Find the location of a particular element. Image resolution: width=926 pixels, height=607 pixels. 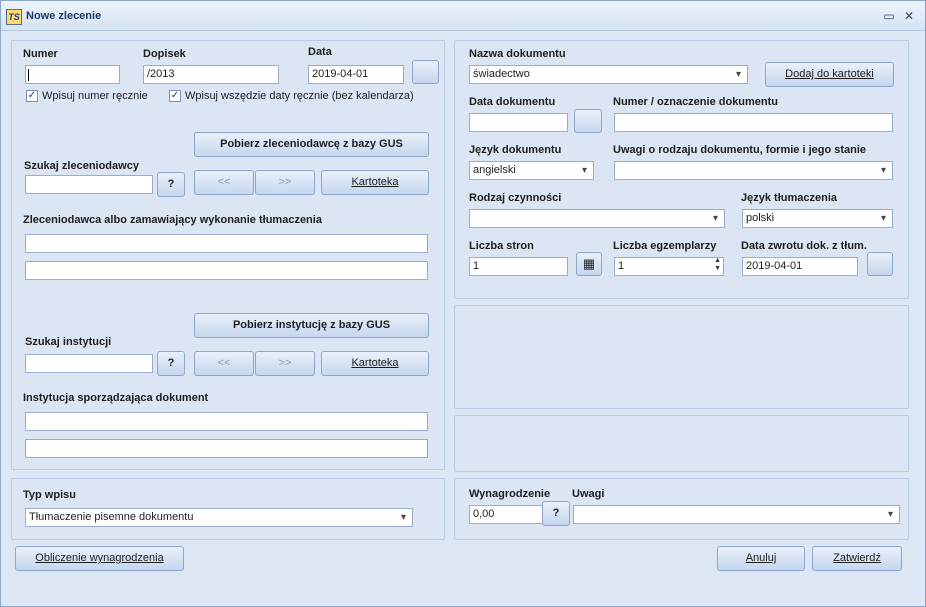

szukaj-zleceniodawcy-label: Szukaj zleceniodawcy is located at coordinates (81, 166).